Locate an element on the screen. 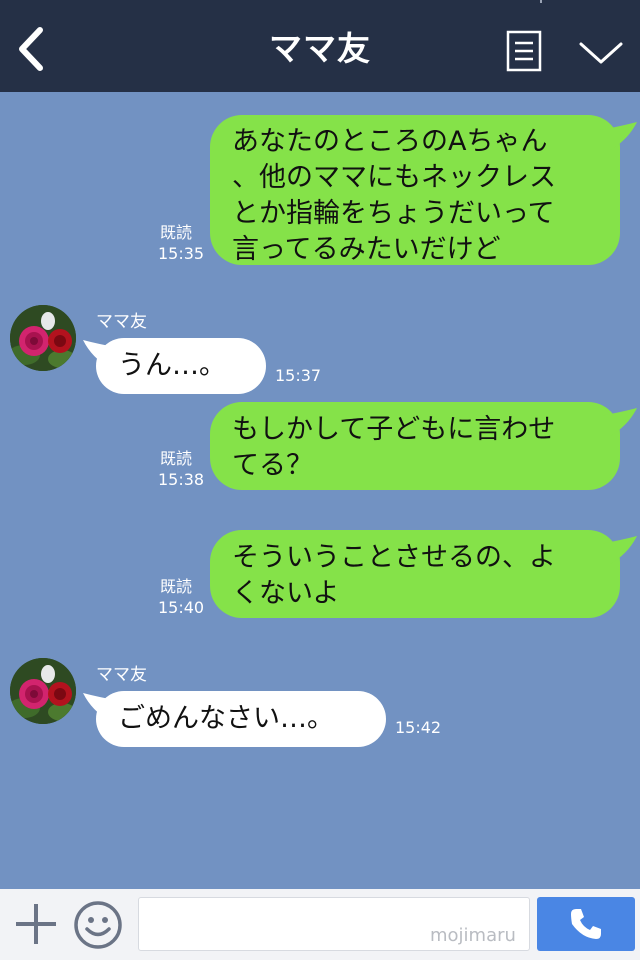 This screenshot has height=960, width=640. outgoing-message-bubble: もしかして子どもに言わせ てる？ is located at coordinates (415, 446).